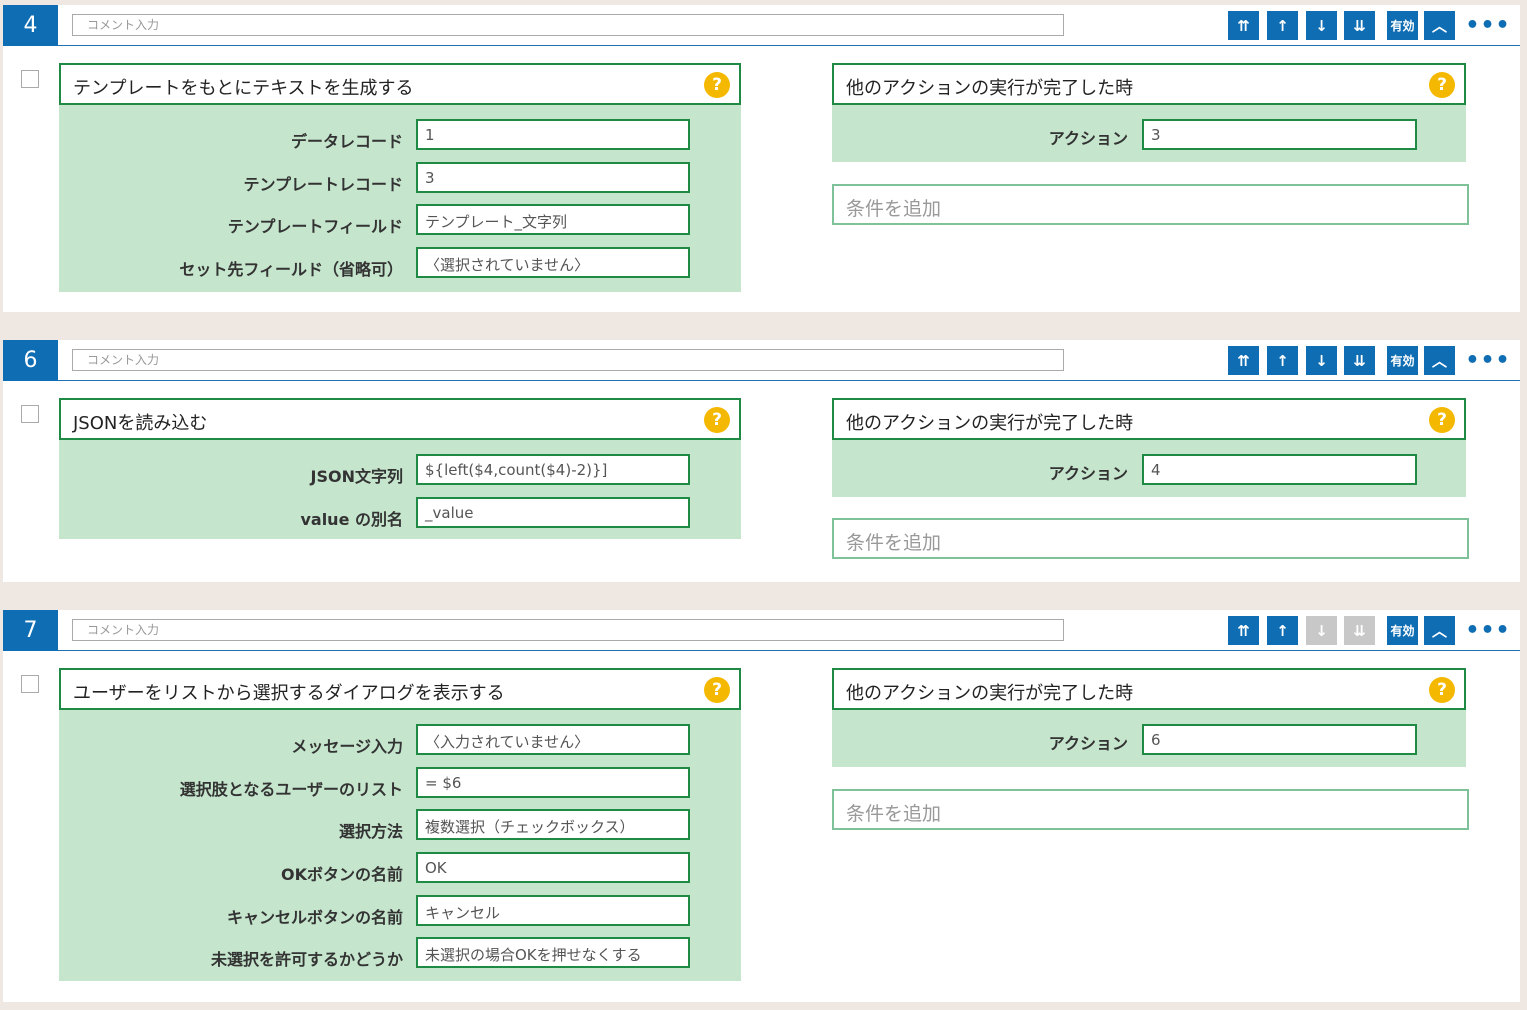 This screenshot has height=1010, width=1527. Describe the element at coordinates (370, 832) in the screenshot. I see `field-label: 選択方法` at that location.